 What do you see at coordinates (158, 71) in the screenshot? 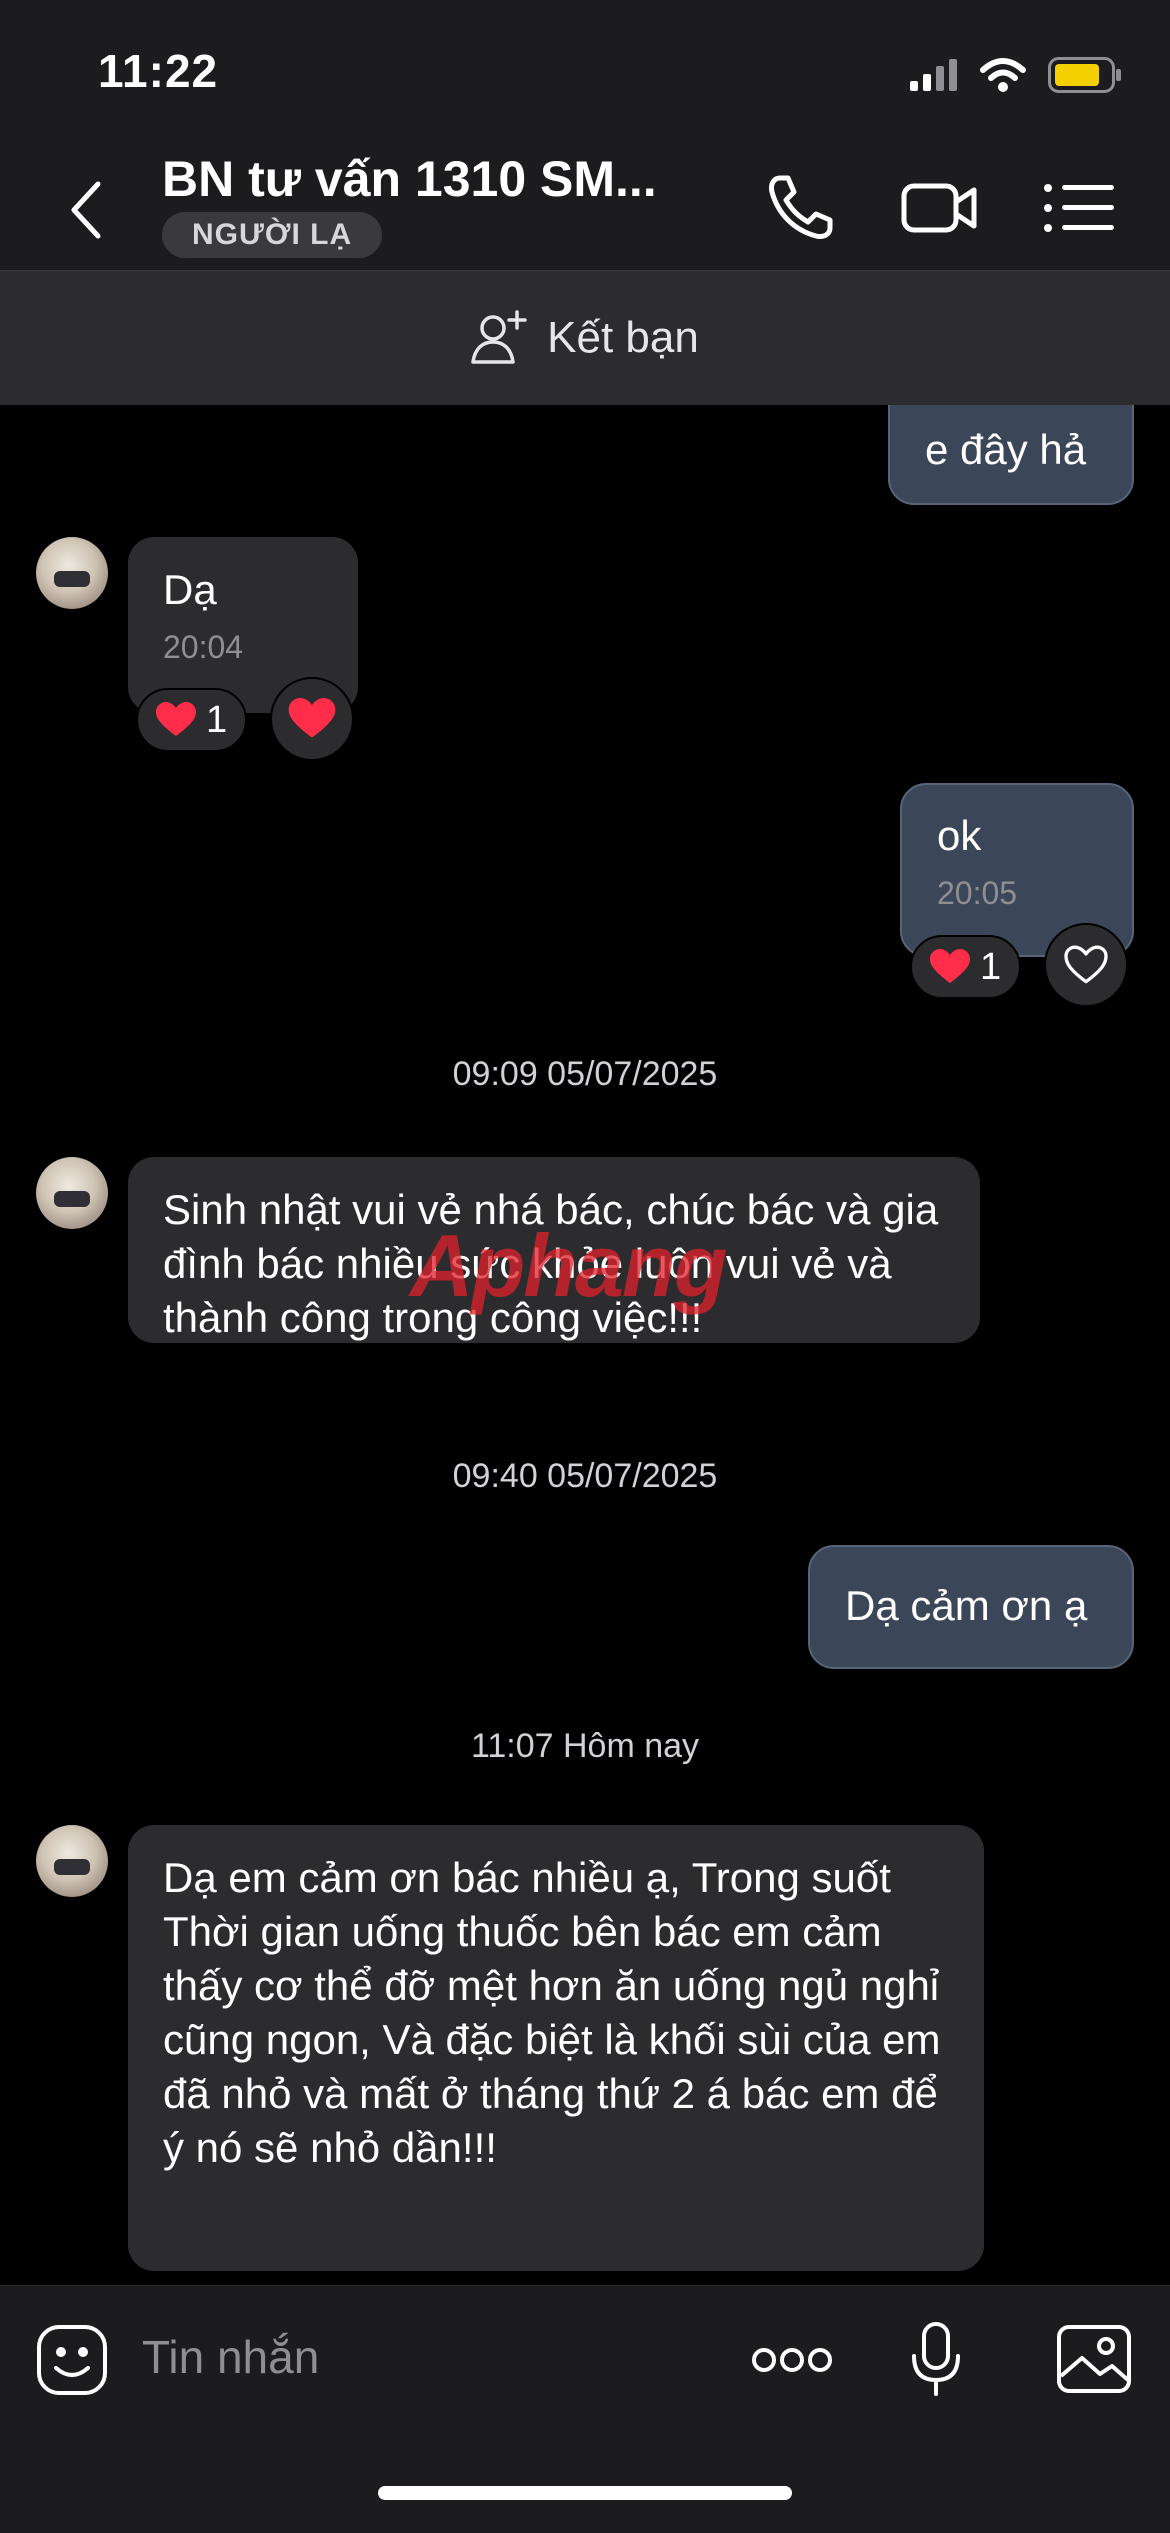
I see `status-time: 11:22` at bounding box center [158, 71].